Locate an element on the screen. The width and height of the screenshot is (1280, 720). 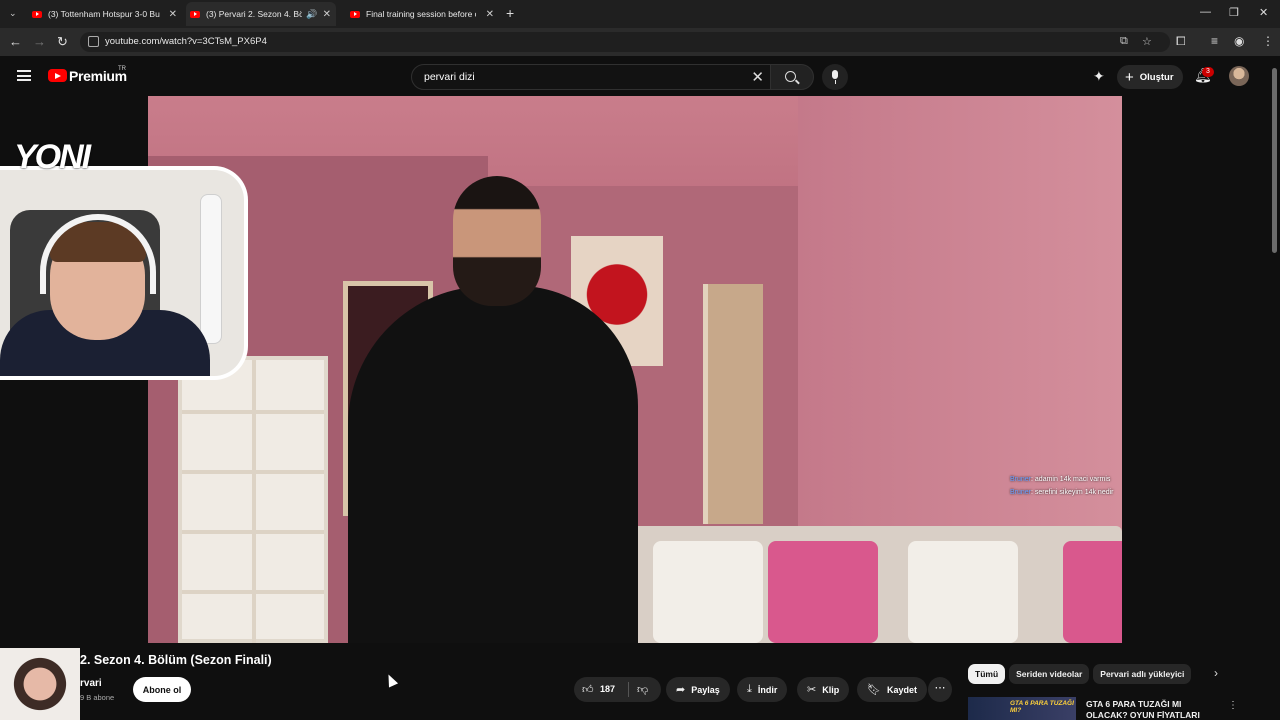
plus-icon: + is located at coordinates (1129, 77).